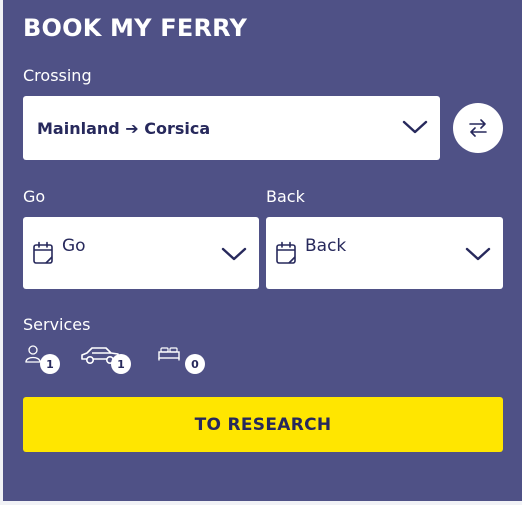 Image resolution: width=522 pixels, height=505 pixels. Describe the element at coordinates (326, 246) in the screenshot. I see `back-date-placeholder: Back` at that location.